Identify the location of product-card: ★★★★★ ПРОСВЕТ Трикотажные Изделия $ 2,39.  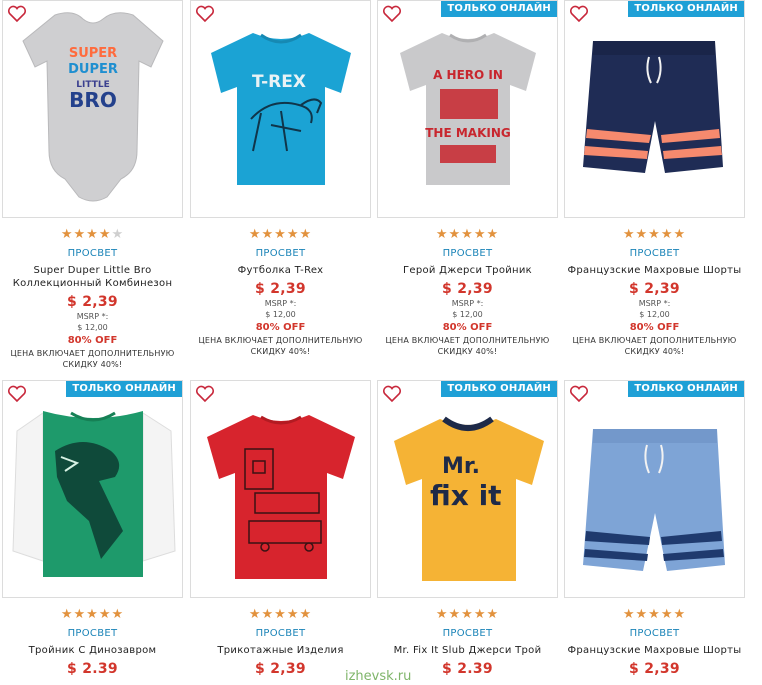
(280, 532).